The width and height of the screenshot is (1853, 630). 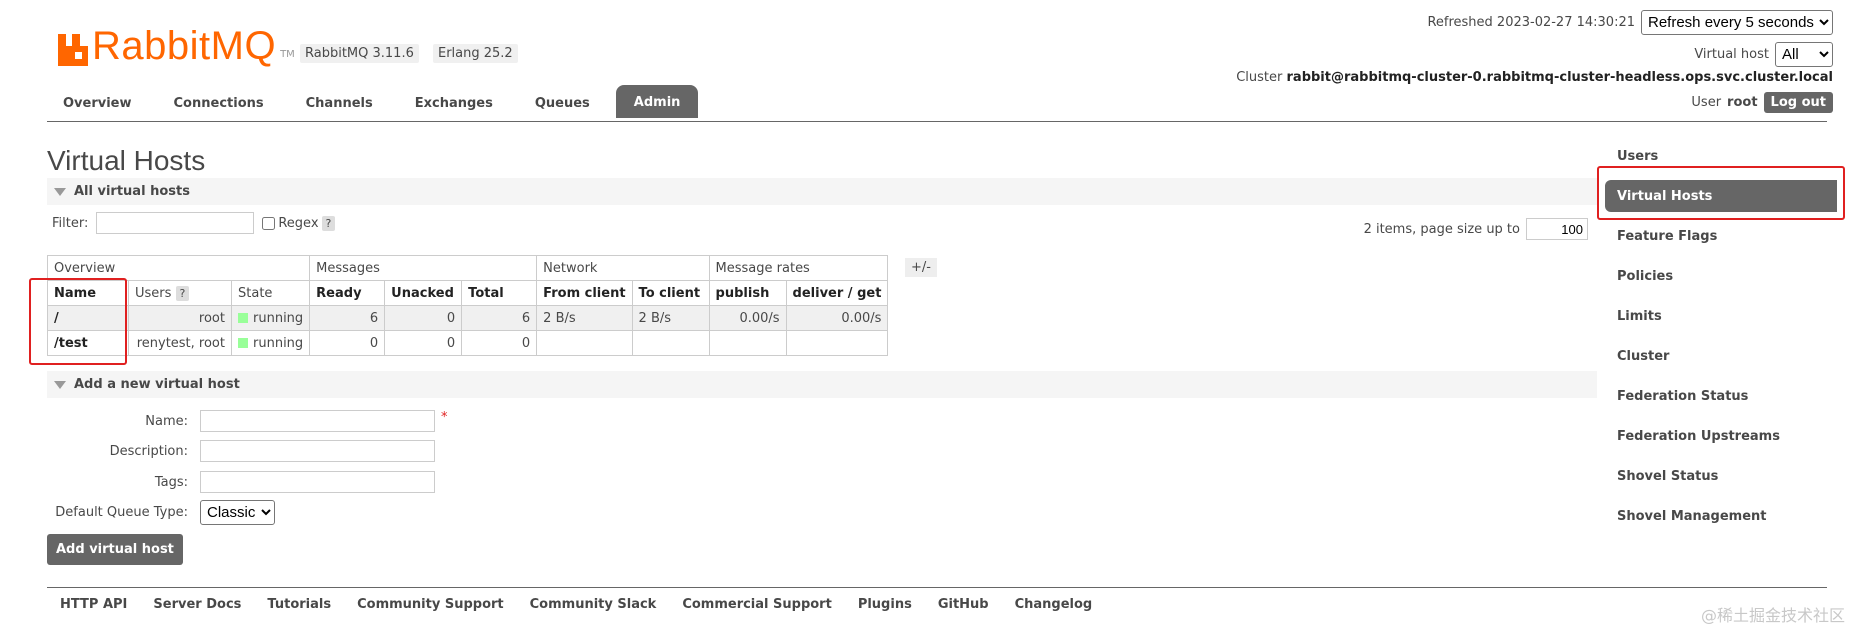 What do you see at coordinates (317, 421) in the screenshot?
I see `vhost-name-input` at bounding box center [317, 421].